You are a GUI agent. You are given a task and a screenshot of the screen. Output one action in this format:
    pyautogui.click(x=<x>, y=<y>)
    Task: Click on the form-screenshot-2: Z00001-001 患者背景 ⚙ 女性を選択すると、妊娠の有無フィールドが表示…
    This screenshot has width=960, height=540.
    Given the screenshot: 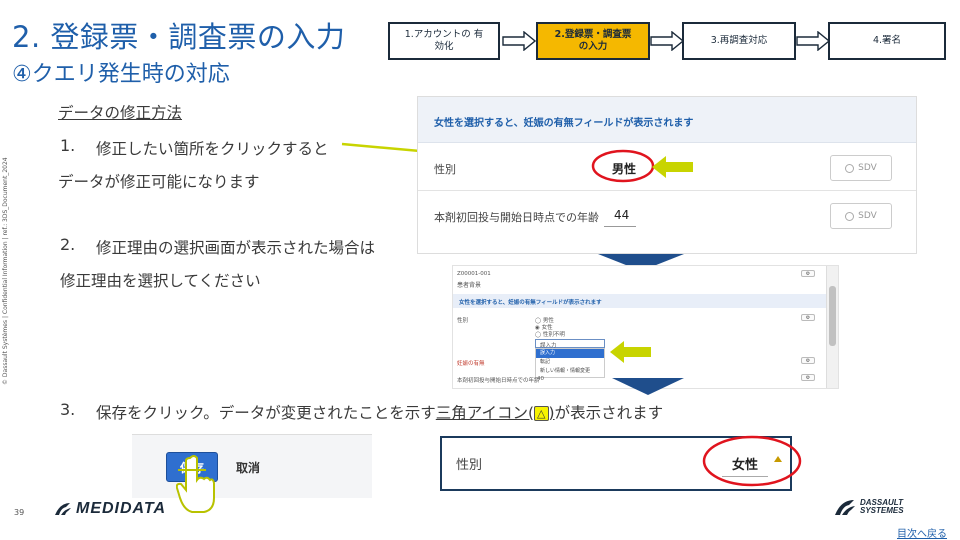 What is the action you would take?
    pyautogui.click(x=645, y=327)
    